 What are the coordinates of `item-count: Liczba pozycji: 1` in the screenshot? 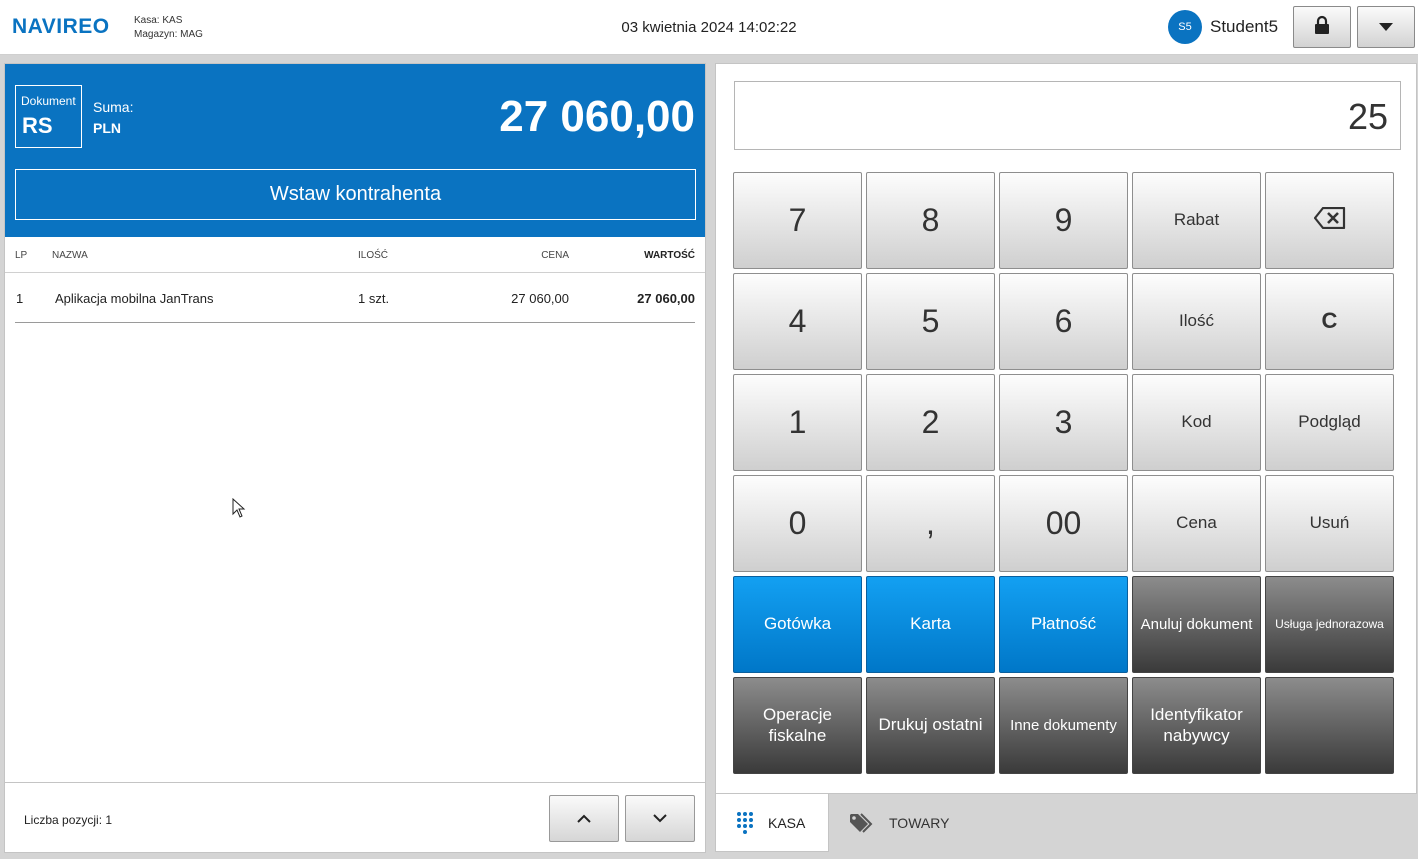 It's located at (68, 820).